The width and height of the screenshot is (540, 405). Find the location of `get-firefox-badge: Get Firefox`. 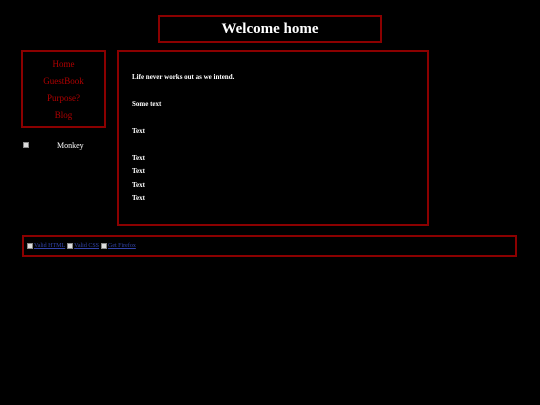

get-firefox-badge: Get Firefox is located at coordinates (118, 246).